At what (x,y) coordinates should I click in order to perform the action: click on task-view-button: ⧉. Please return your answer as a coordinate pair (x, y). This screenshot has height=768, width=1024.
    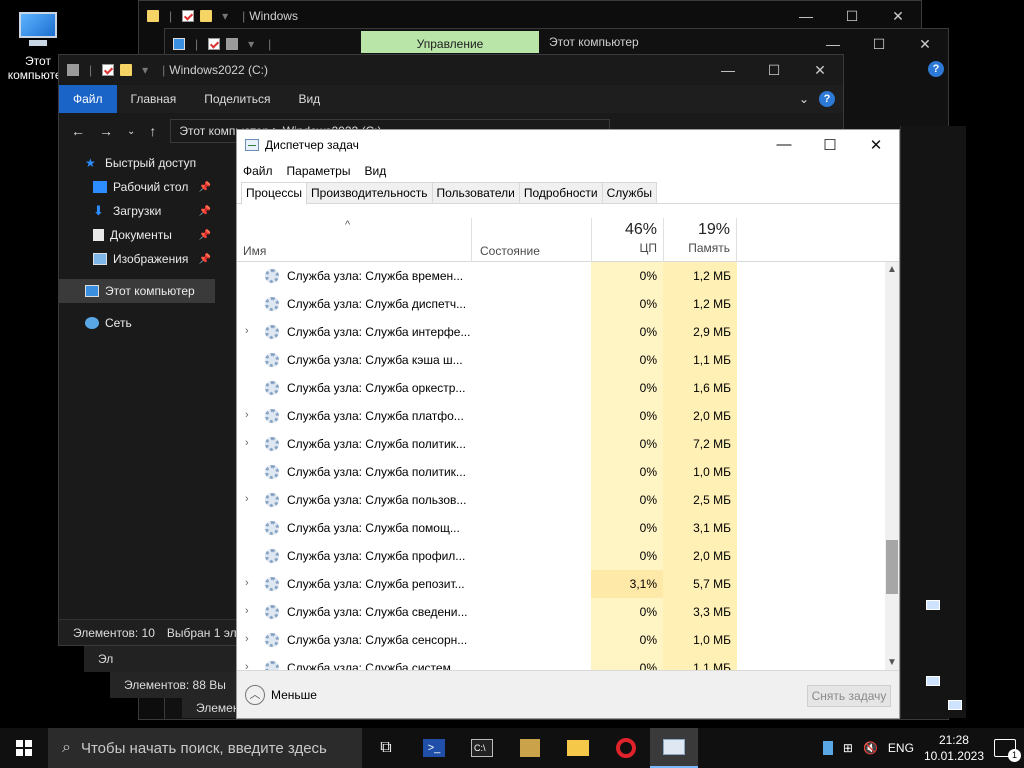
    Looking at the image, I should click on (386, 748).